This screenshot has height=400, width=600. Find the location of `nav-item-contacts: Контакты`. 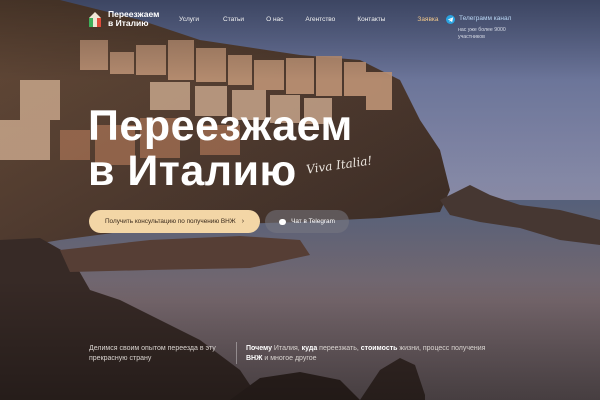

nav-item-contacts: Контакты is located at coordinates (371, 19).